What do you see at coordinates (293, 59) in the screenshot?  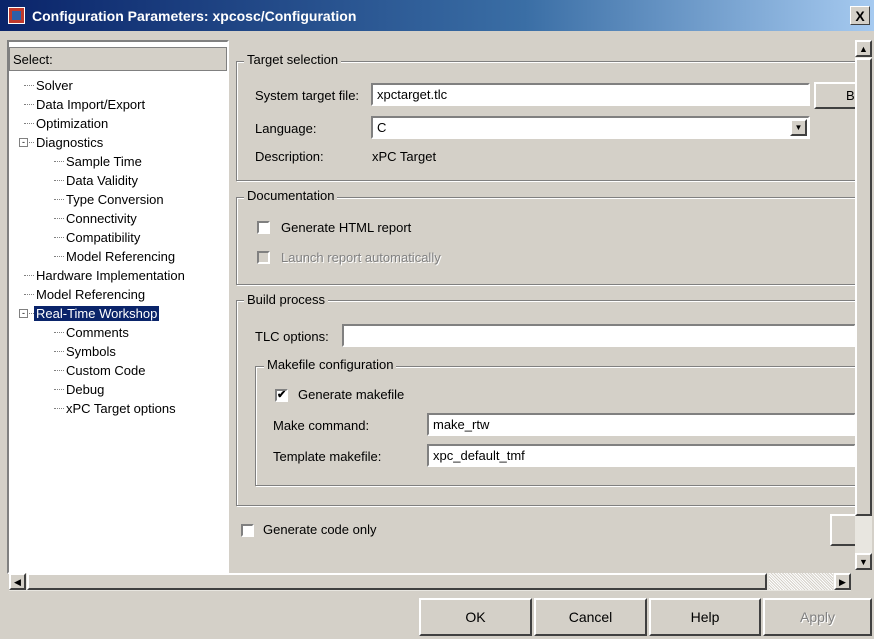 I see `target-selection-legend: Target selection` at bounding box center [293, 59].